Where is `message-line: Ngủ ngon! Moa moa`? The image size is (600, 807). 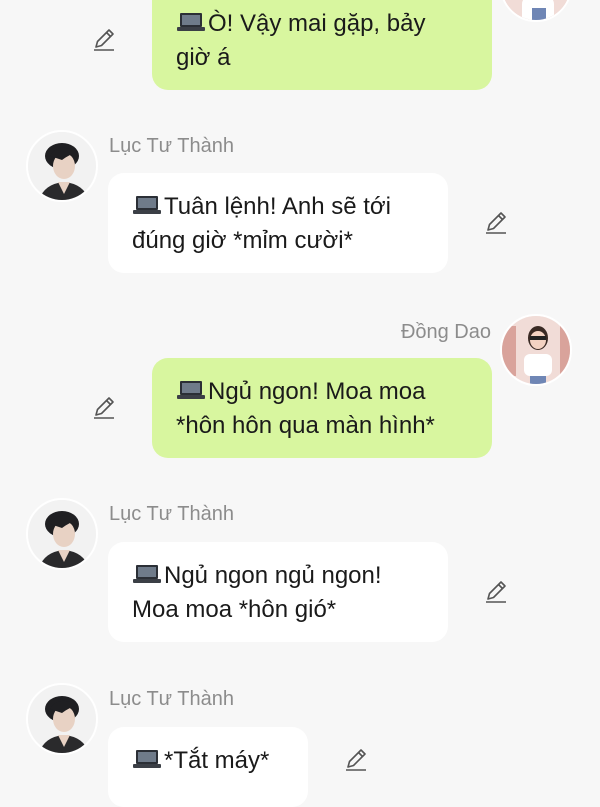 message-line: Ngủ ngon! Moa moa is located at coordinates (322, 393).